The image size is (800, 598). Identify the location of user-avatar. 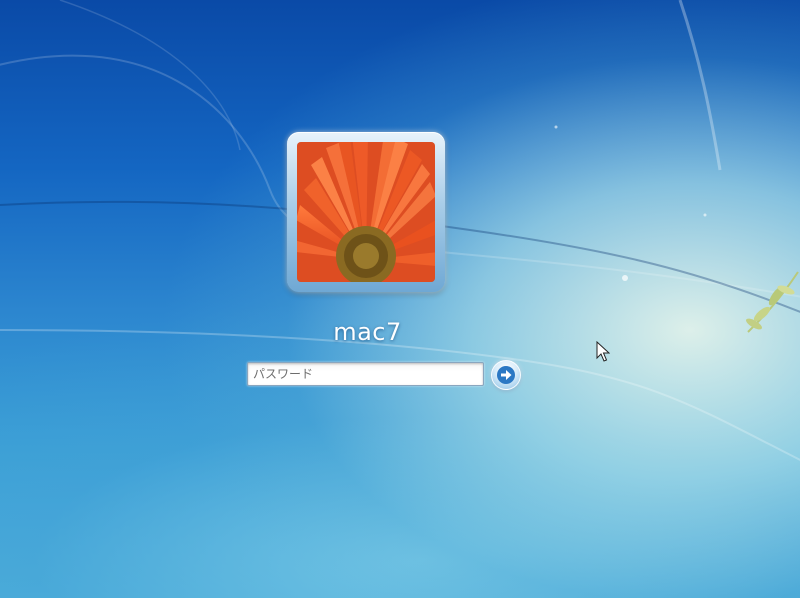
(366, 212).